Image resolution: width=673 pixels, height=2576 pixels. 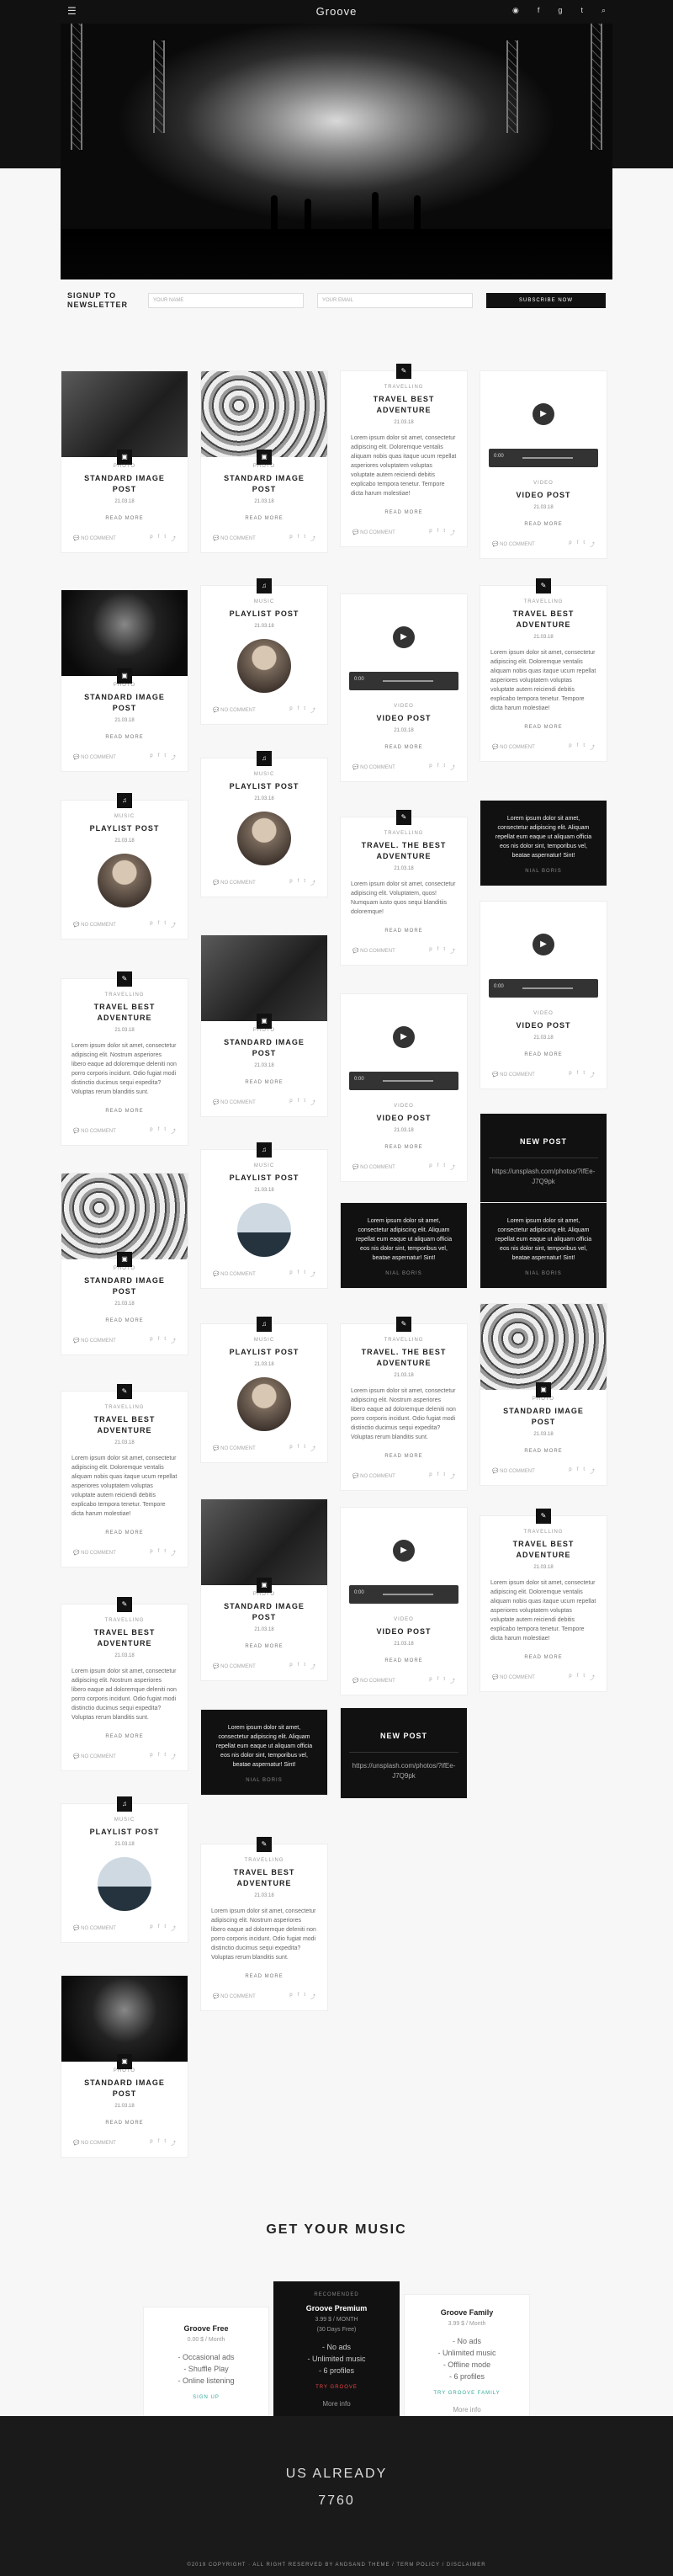 What do you see at coordinates (395, 300) in the screenshot?
I see `email-input: YOUR EMAIL` at bounding box center [395, 300].